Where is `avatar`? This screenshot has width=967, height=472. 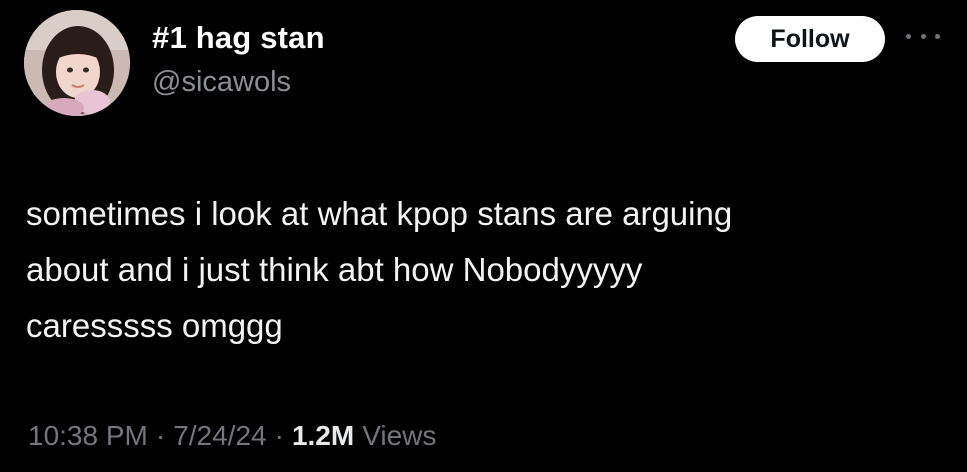
avatar is located at coordinates (77, 63).